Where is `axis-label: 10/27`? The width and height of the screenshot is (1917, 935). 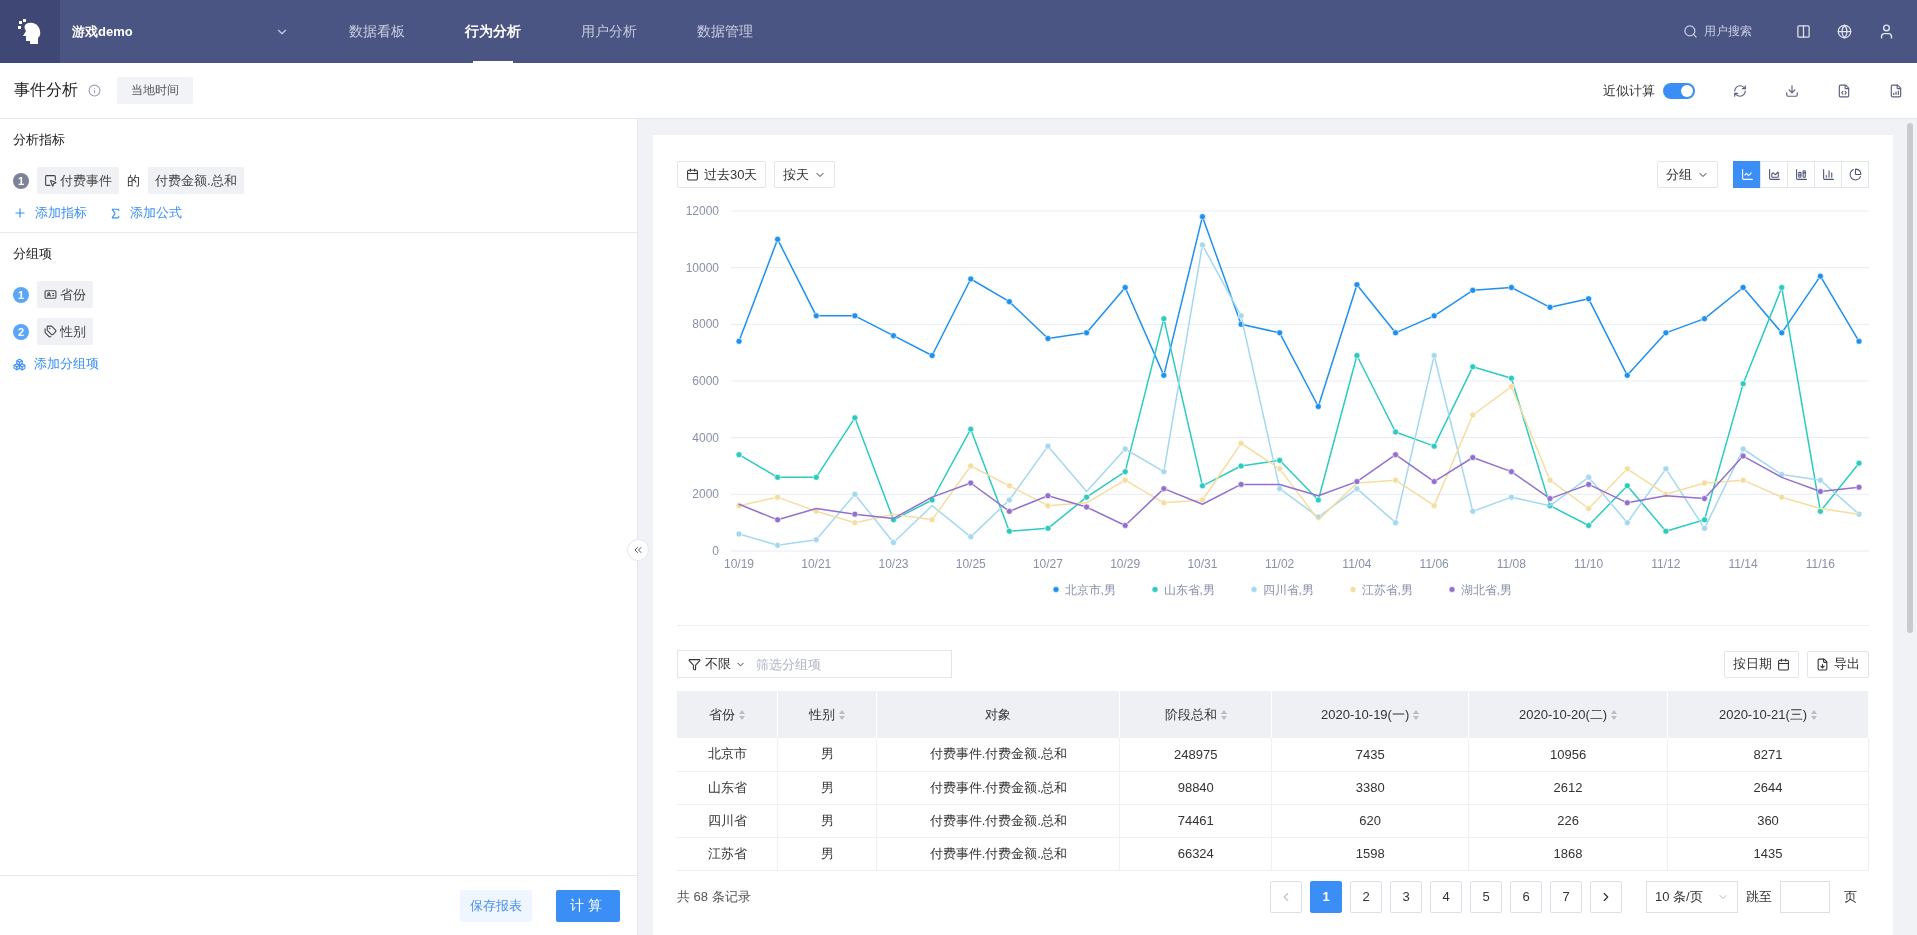 axis-label: 10/27 is located at coordinates (1047, 564).